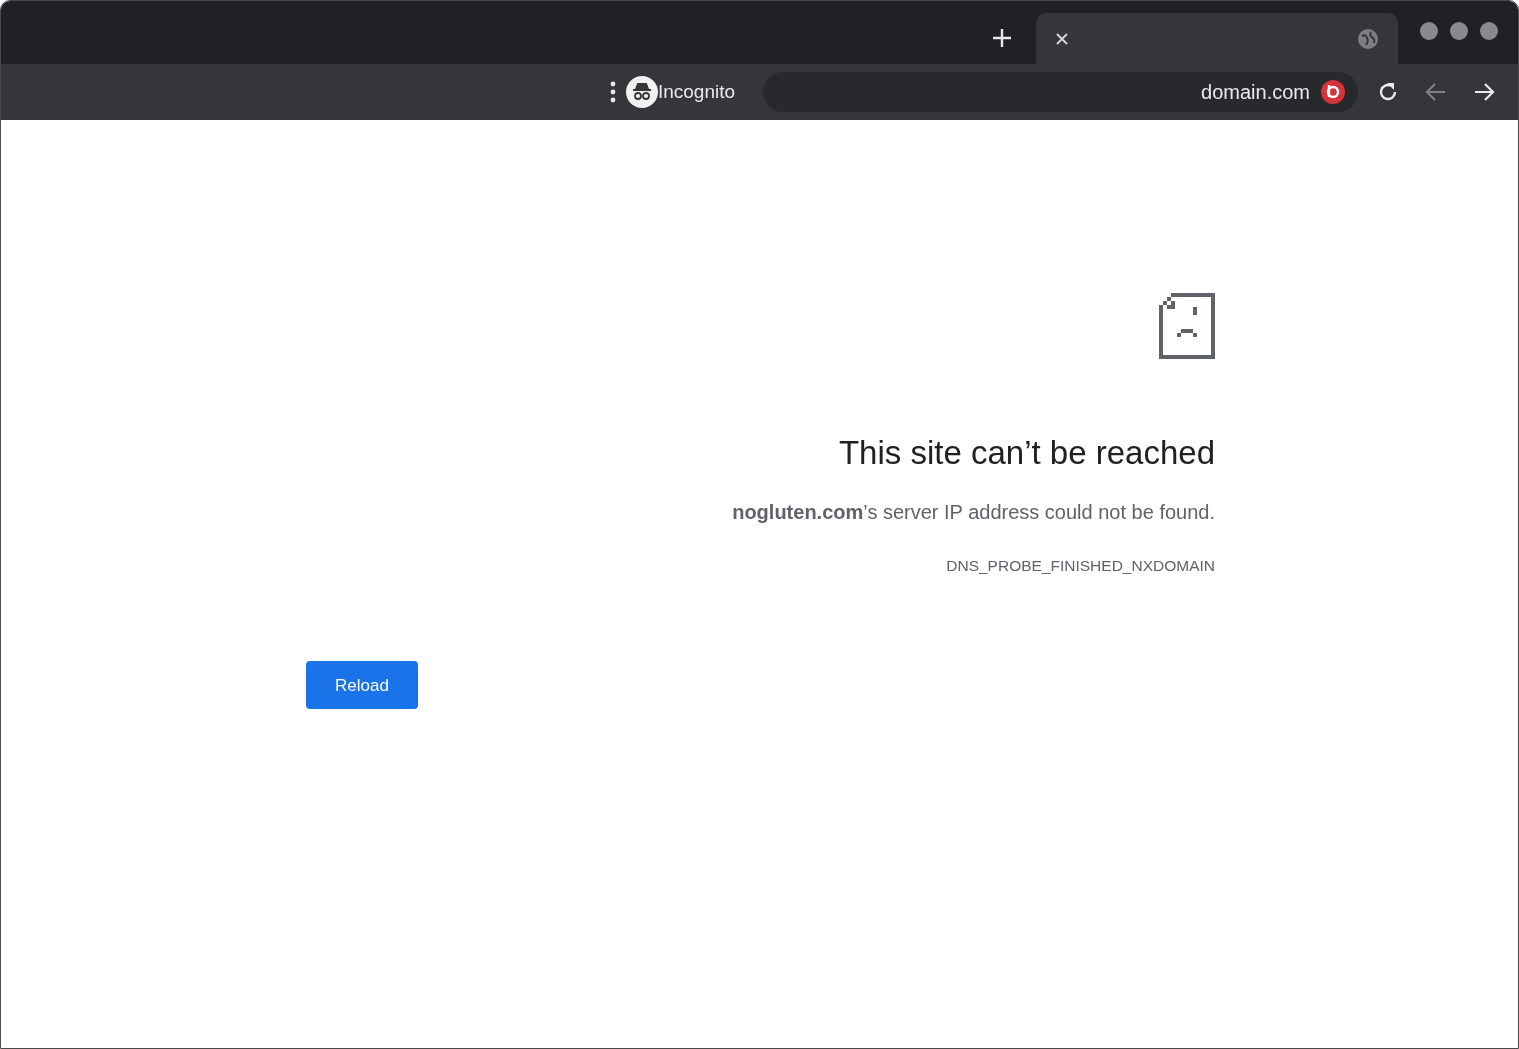 This screenshot has width=1519, height=1049. I want to click on profile-label: Incognito, so click(696, 92).